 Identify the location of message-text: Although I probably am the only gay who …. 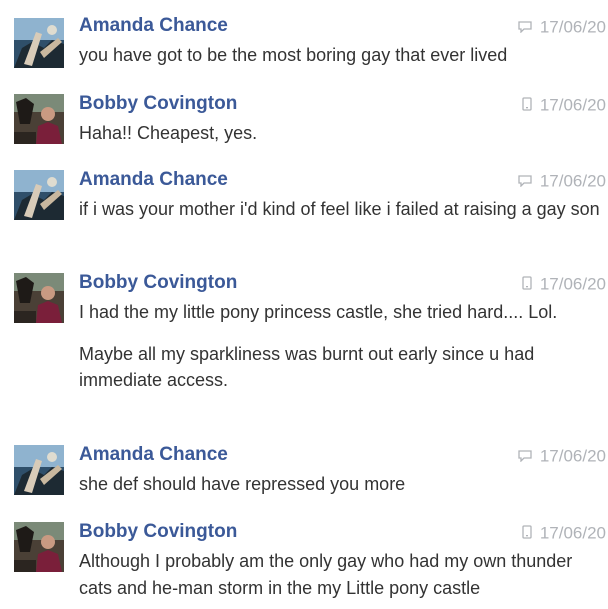
(326, 574).